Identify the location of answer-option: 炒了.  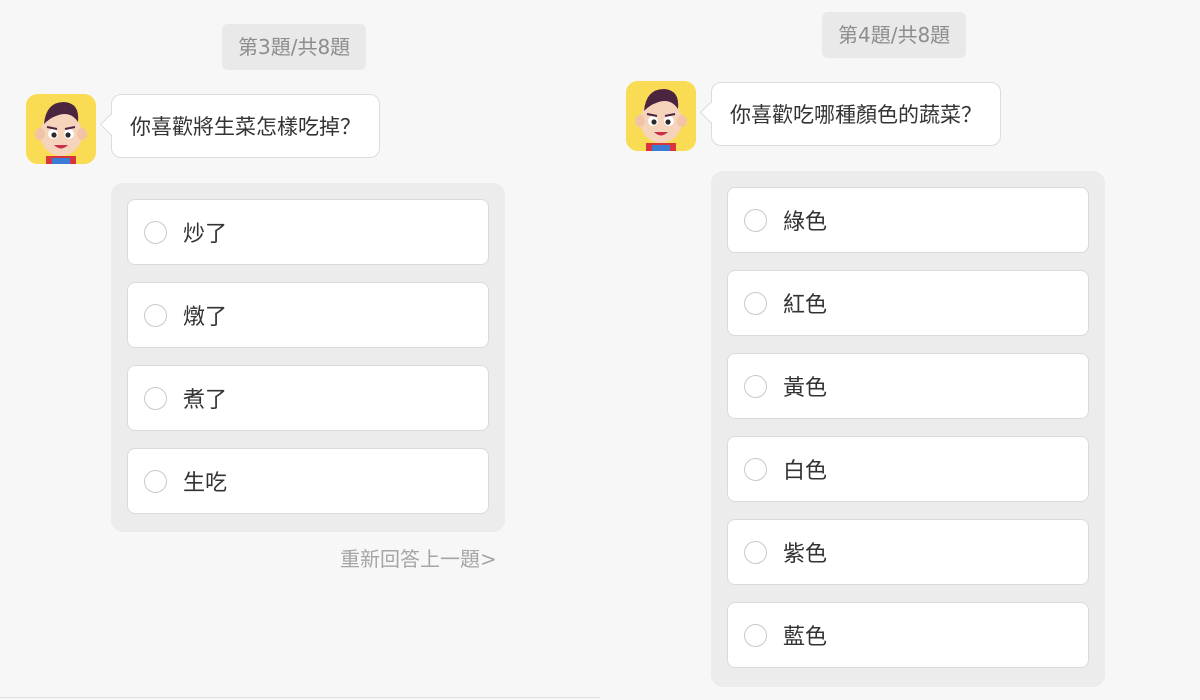
(308, 232).